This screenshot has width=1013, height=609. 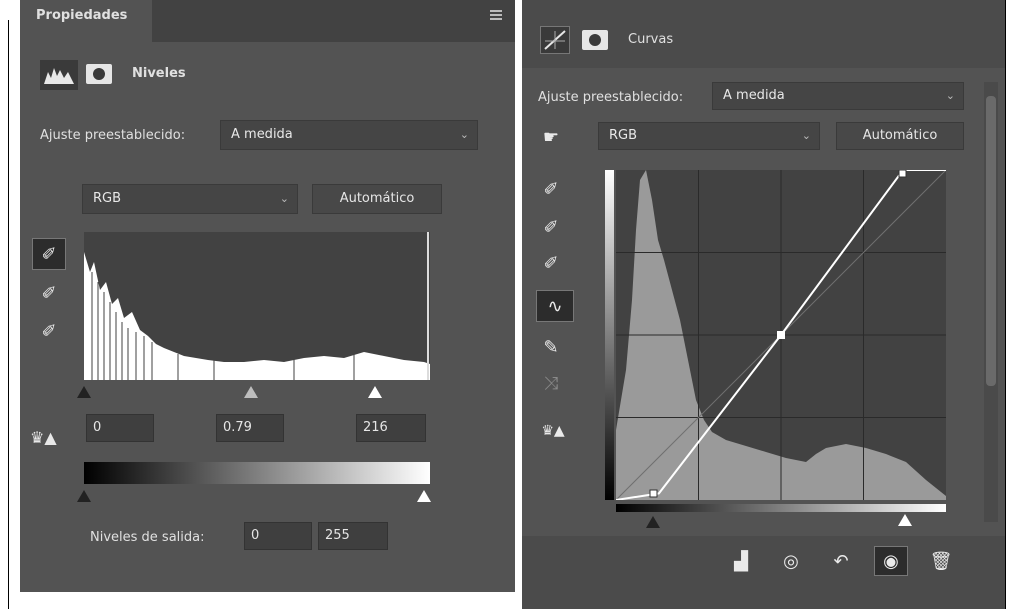 I want to click on curves-icon, so click(x=555, y=40).